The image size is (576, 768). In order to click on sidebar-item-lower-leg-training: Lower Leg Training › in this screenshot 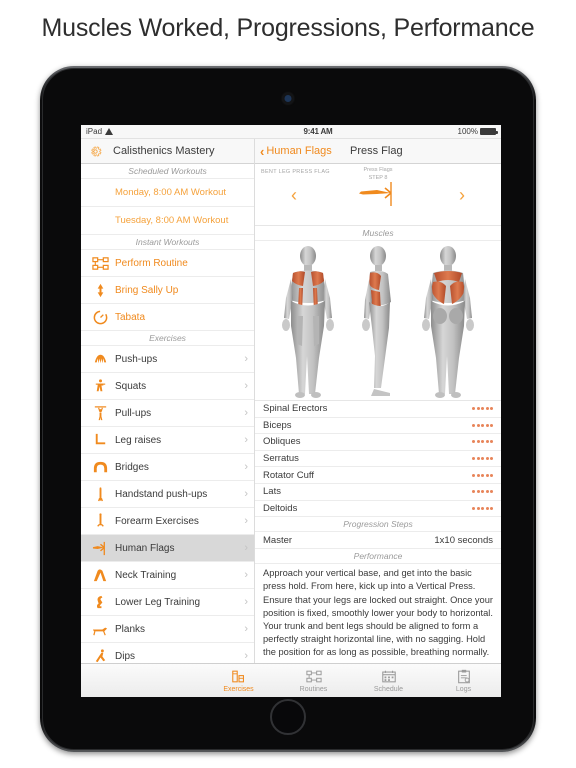, I will do `click(167, 602)`.